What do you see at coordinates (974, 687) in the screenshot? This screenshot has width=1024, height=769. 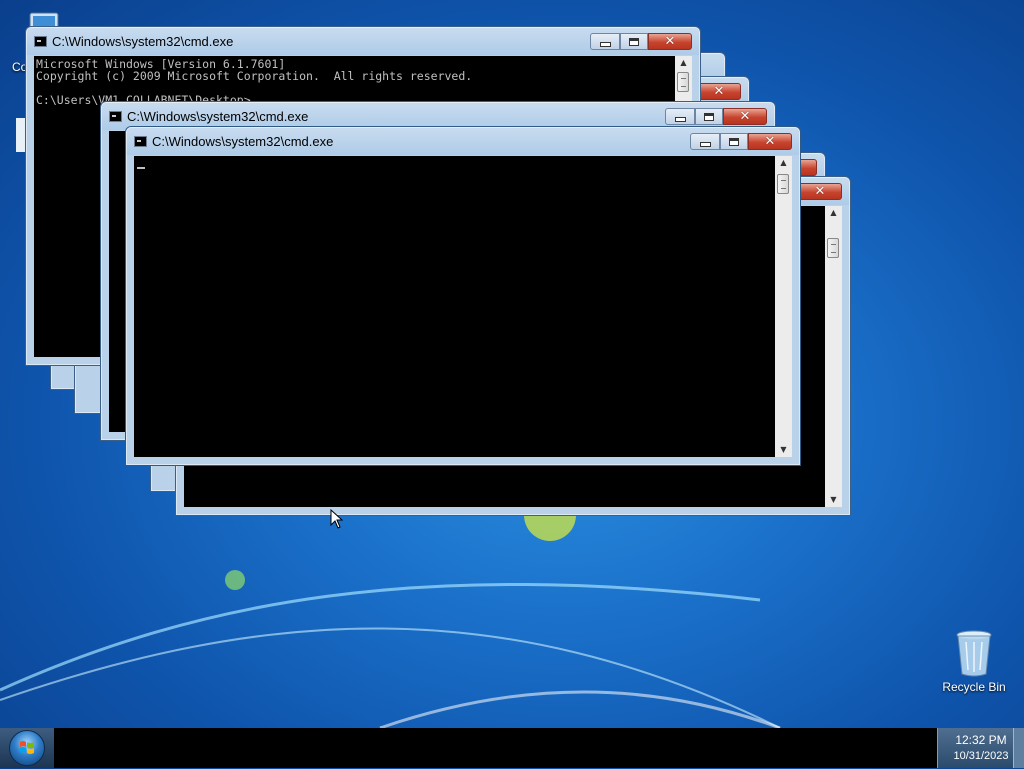 I see `desktop-icon-label: Recycle Bin` at bounding box center [974, 687].